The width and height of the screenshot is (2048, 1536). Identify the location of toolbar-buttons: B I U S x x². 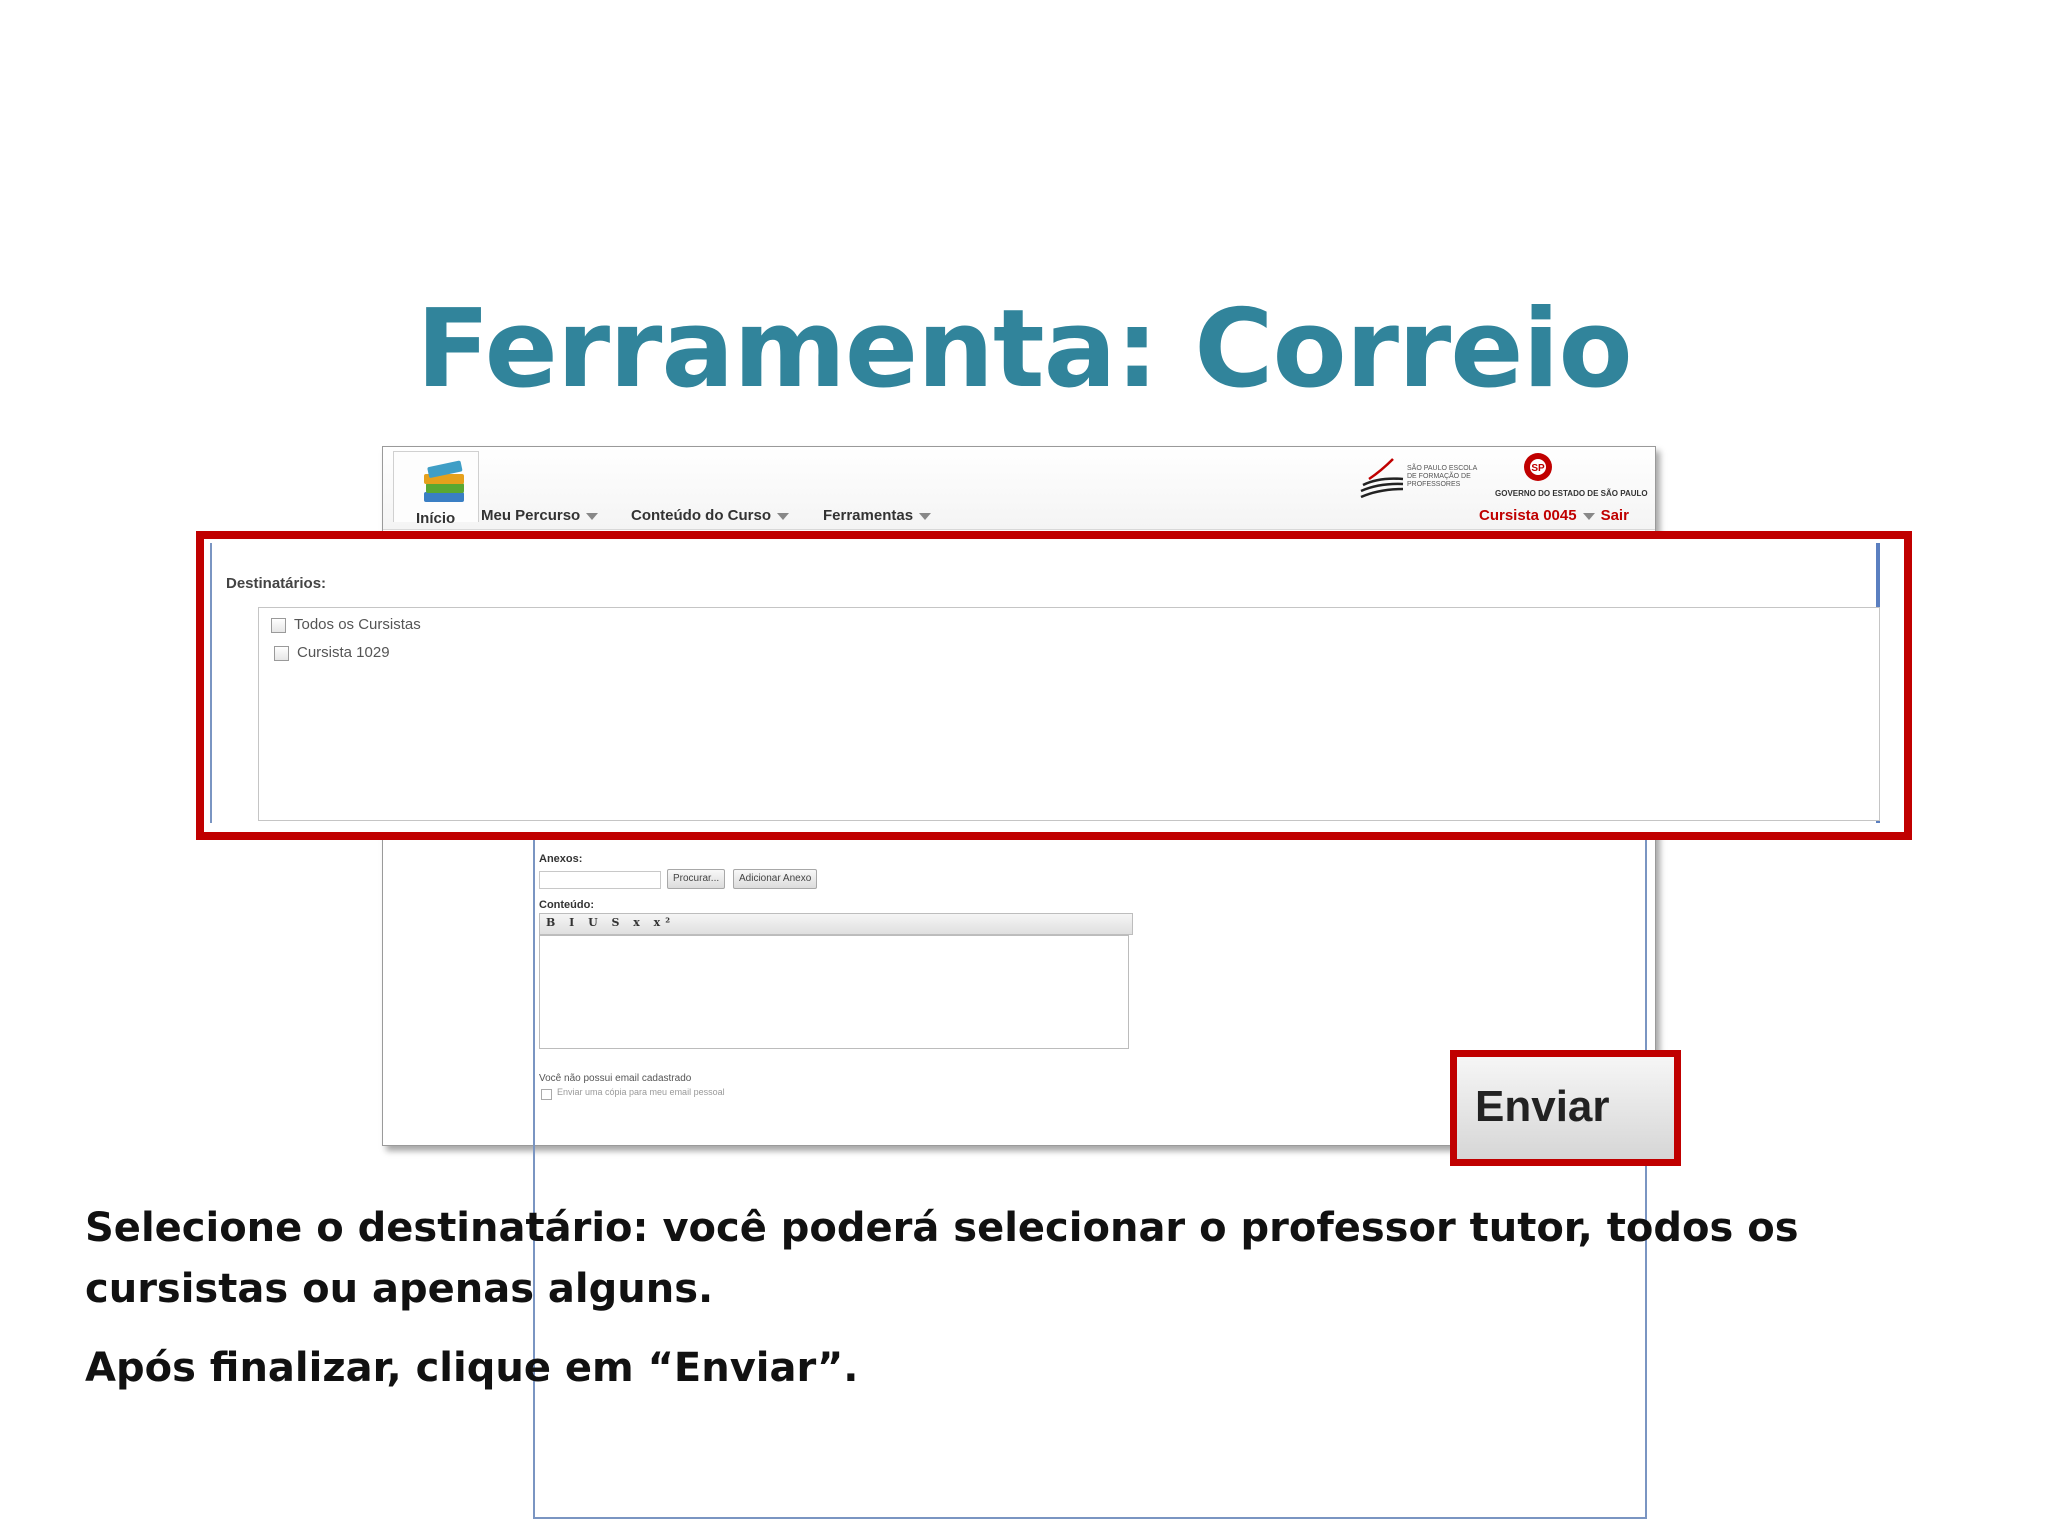
(610, 922).